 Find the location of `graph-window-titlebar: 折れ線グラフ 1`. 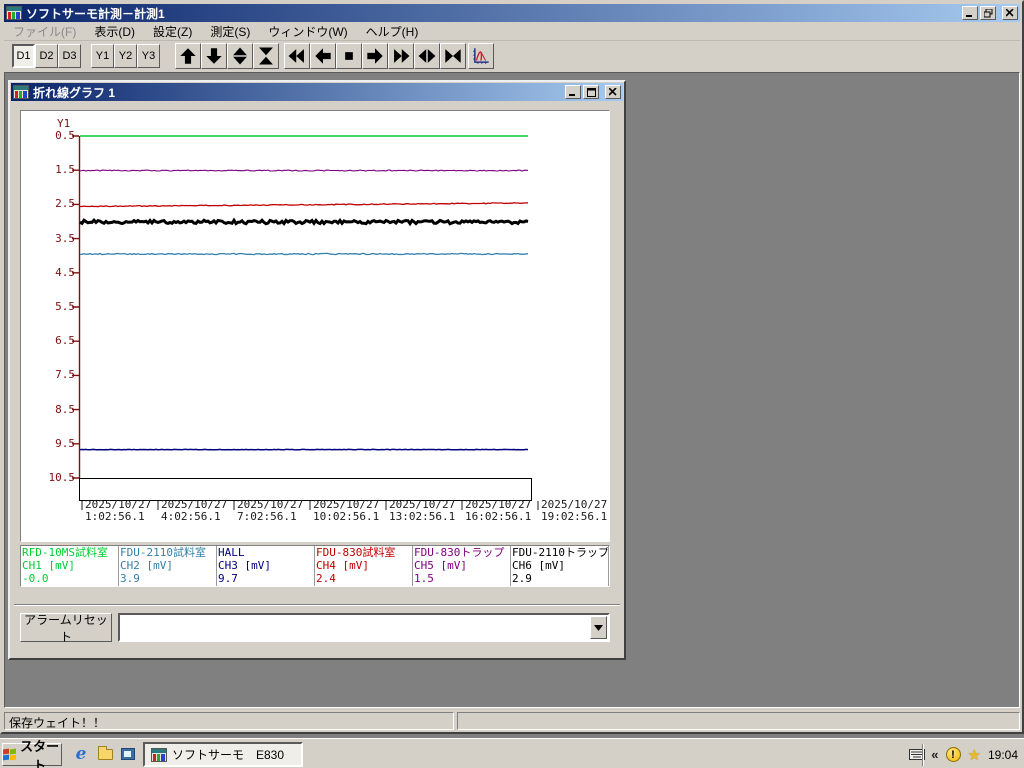

graph-window-titlebar: 折れ線グラフ 1 is located at coordinates (317, 92).